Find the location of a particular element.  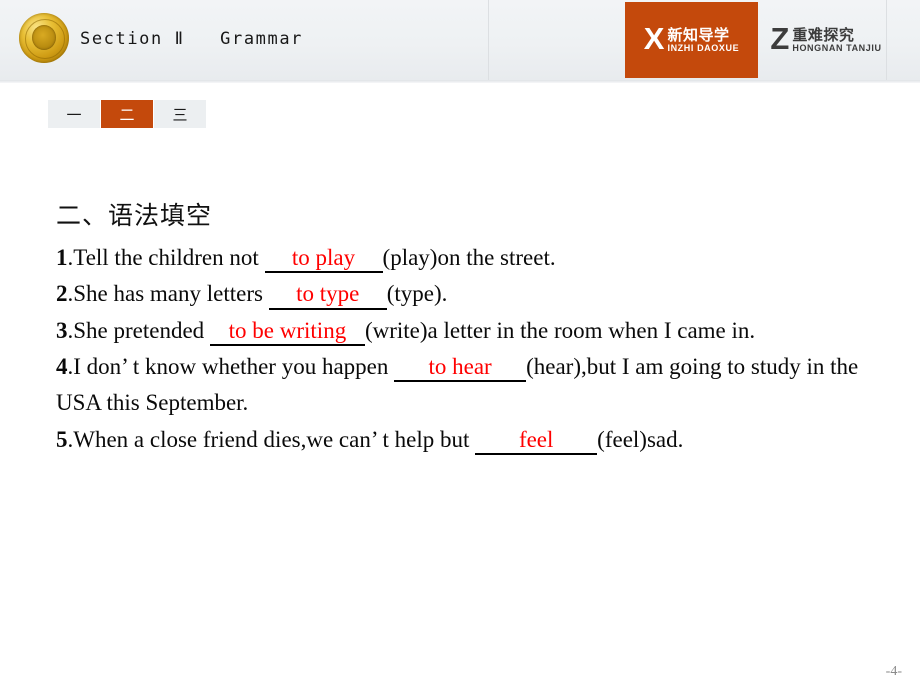

badge-label-cn-zhongnan: 重难探究 is located at coordinates (823, 34).